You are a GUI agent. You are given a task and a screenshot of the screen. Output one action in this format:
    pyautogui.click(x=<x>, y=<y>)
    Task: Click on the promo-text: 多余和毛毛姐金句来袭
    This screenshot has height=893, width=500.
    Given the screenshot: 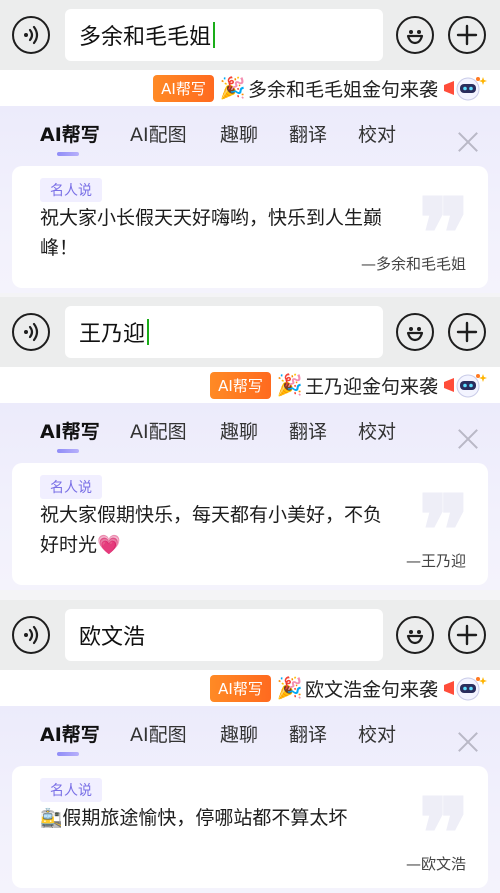 What is the action you would take?
    pyautogui.click(x=342, y=89)
    